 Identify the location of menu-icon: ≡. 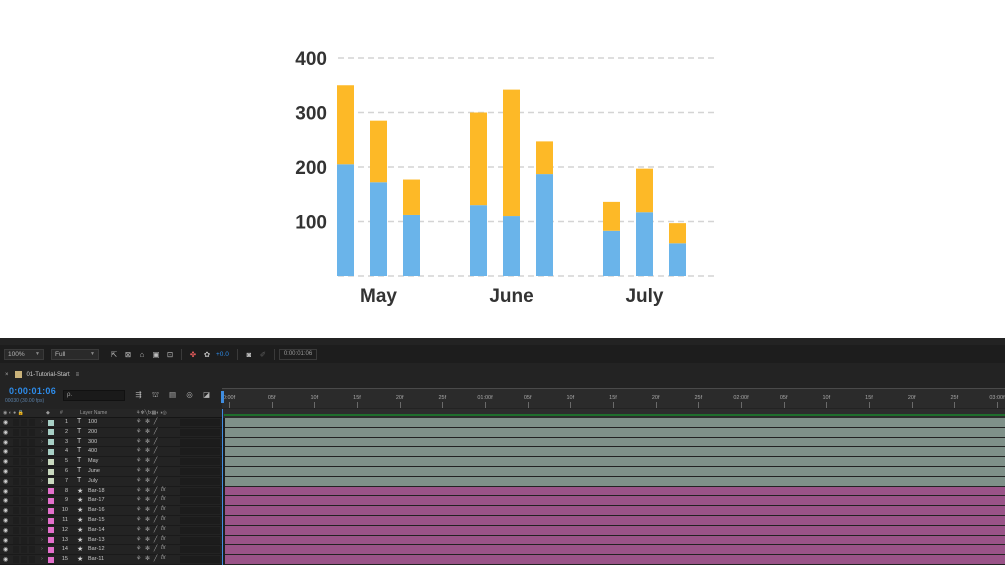
(78, 375).